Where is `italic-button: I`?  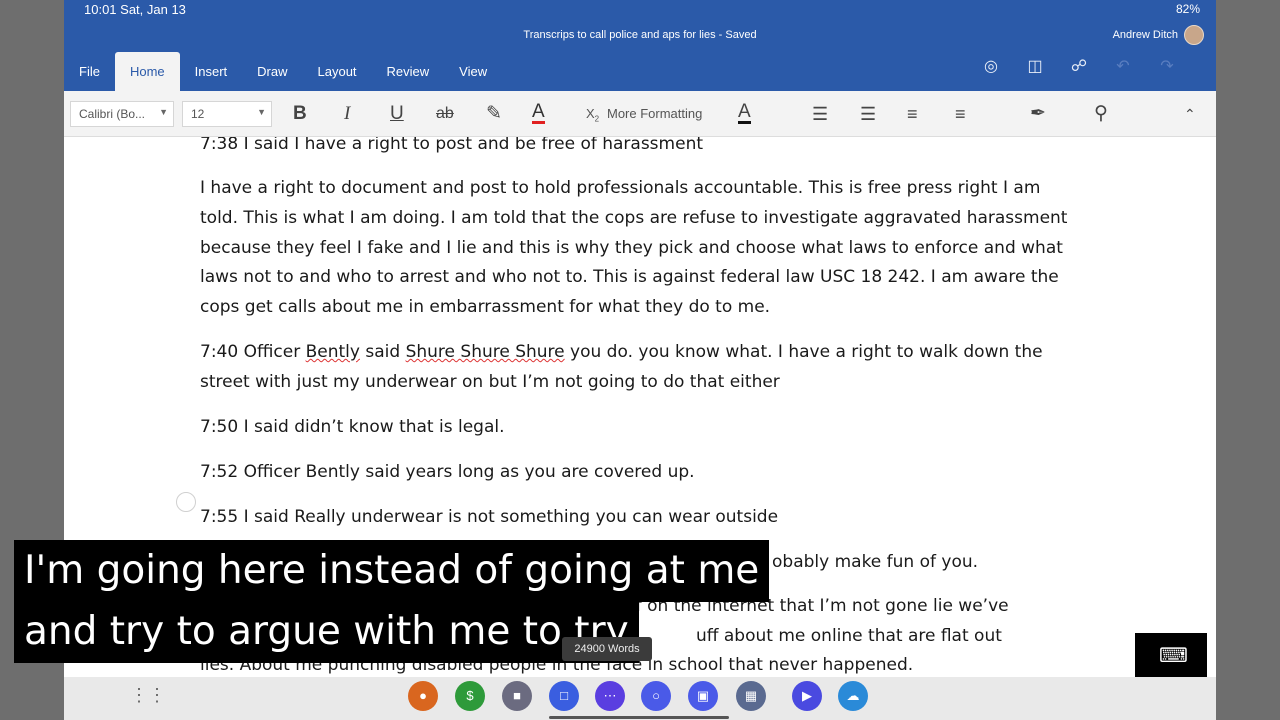
italic-button: I is located at coordinates (347, 114).